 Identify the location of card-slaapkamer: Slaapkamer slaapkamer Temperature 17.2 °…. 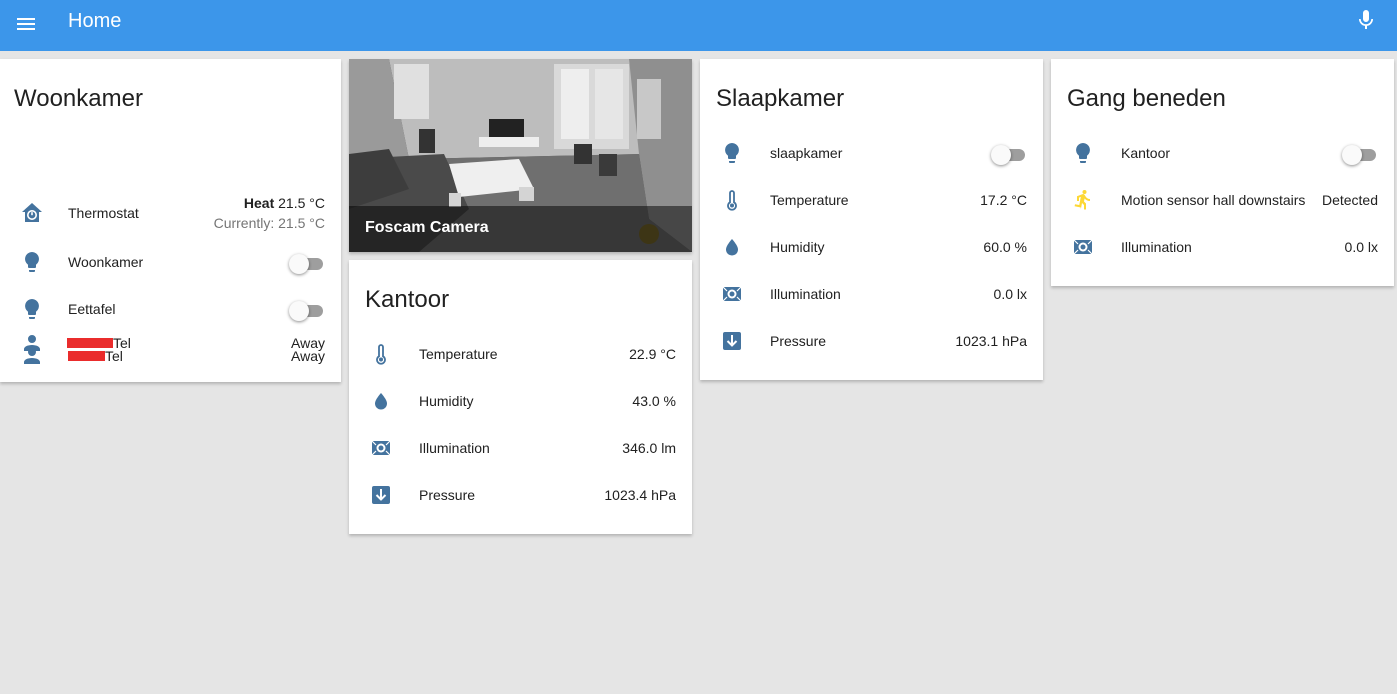
(871, 219).